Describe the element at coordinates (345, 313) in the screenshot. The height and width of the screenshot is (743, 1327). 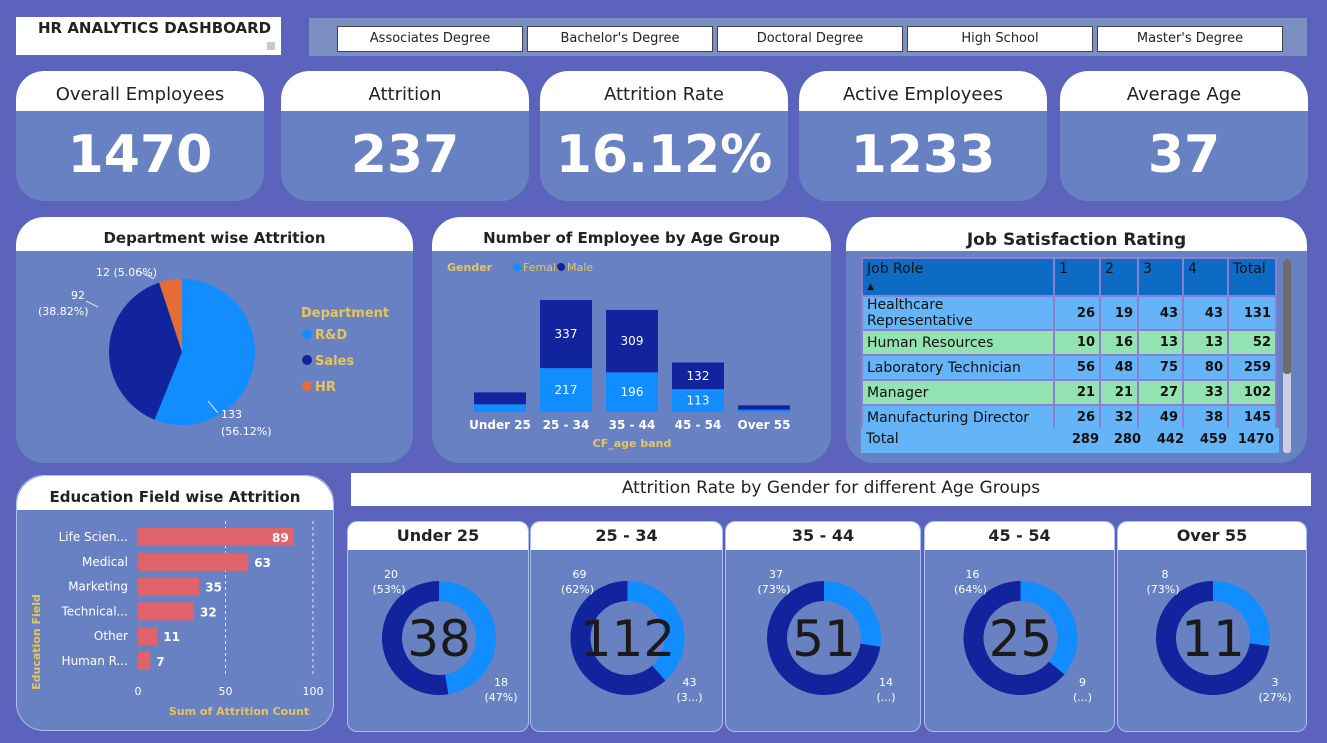
I see `legend-title: Department` at that location.